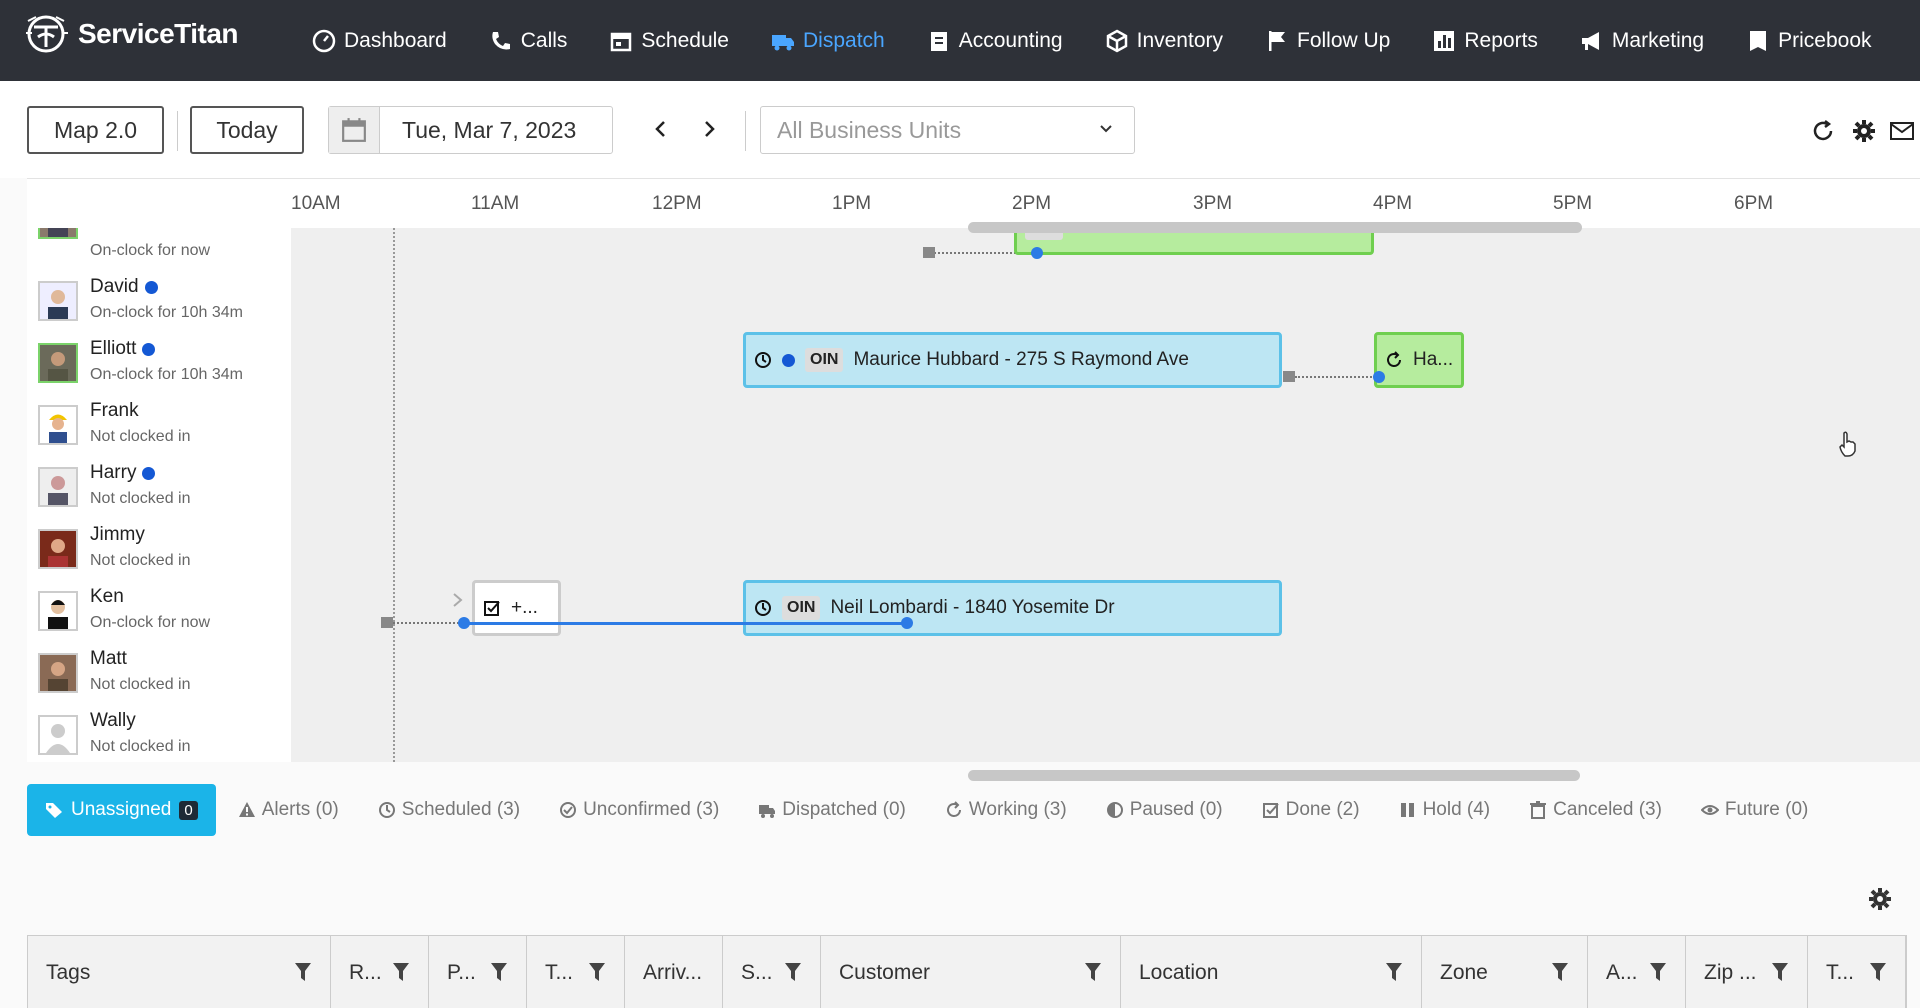 The image size is (1920, 1008). Describe the element at coordinates (763, 360) in the screenshot. I see `clock-icon` at that location.